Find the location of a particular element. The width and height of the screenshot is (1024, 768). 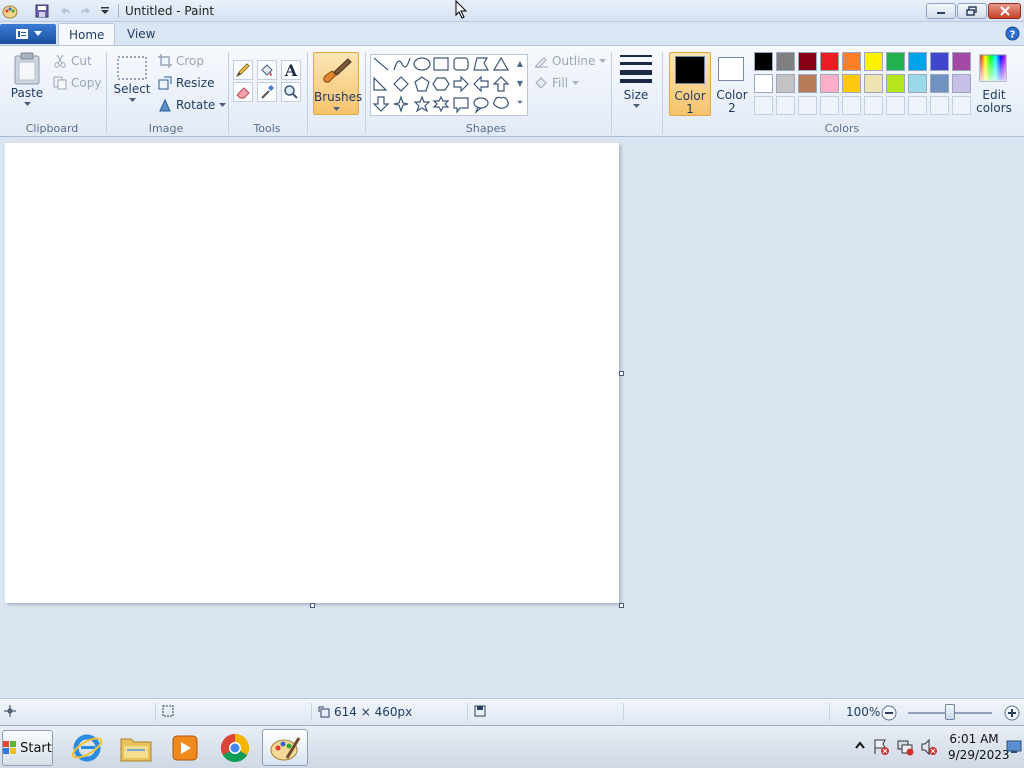

edit-colors-button: Edit colors is located at coordinates (994, 84).